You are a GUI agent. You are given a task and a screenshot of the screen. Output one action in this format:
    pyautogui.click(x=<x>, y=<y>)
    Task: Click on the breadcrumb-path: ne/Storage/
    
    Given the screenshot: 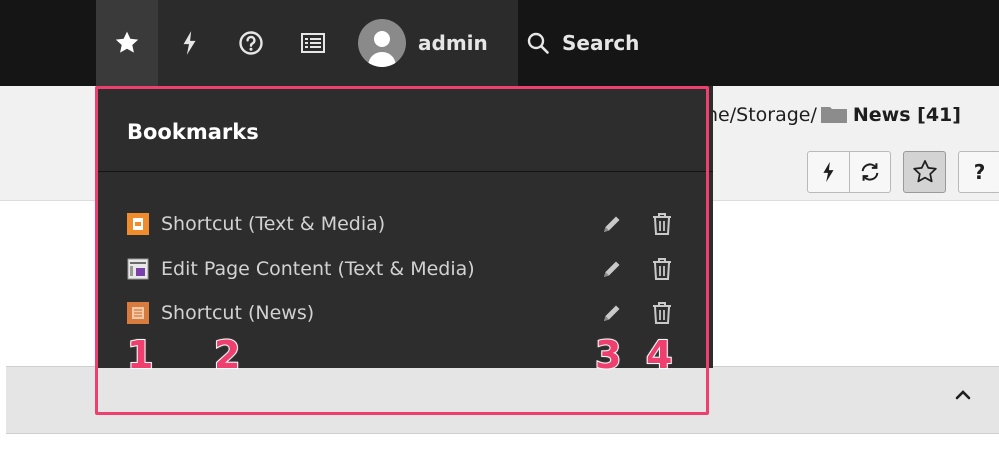 What is the action you would take?
    pyautogui.click(x=761, y=115)
    